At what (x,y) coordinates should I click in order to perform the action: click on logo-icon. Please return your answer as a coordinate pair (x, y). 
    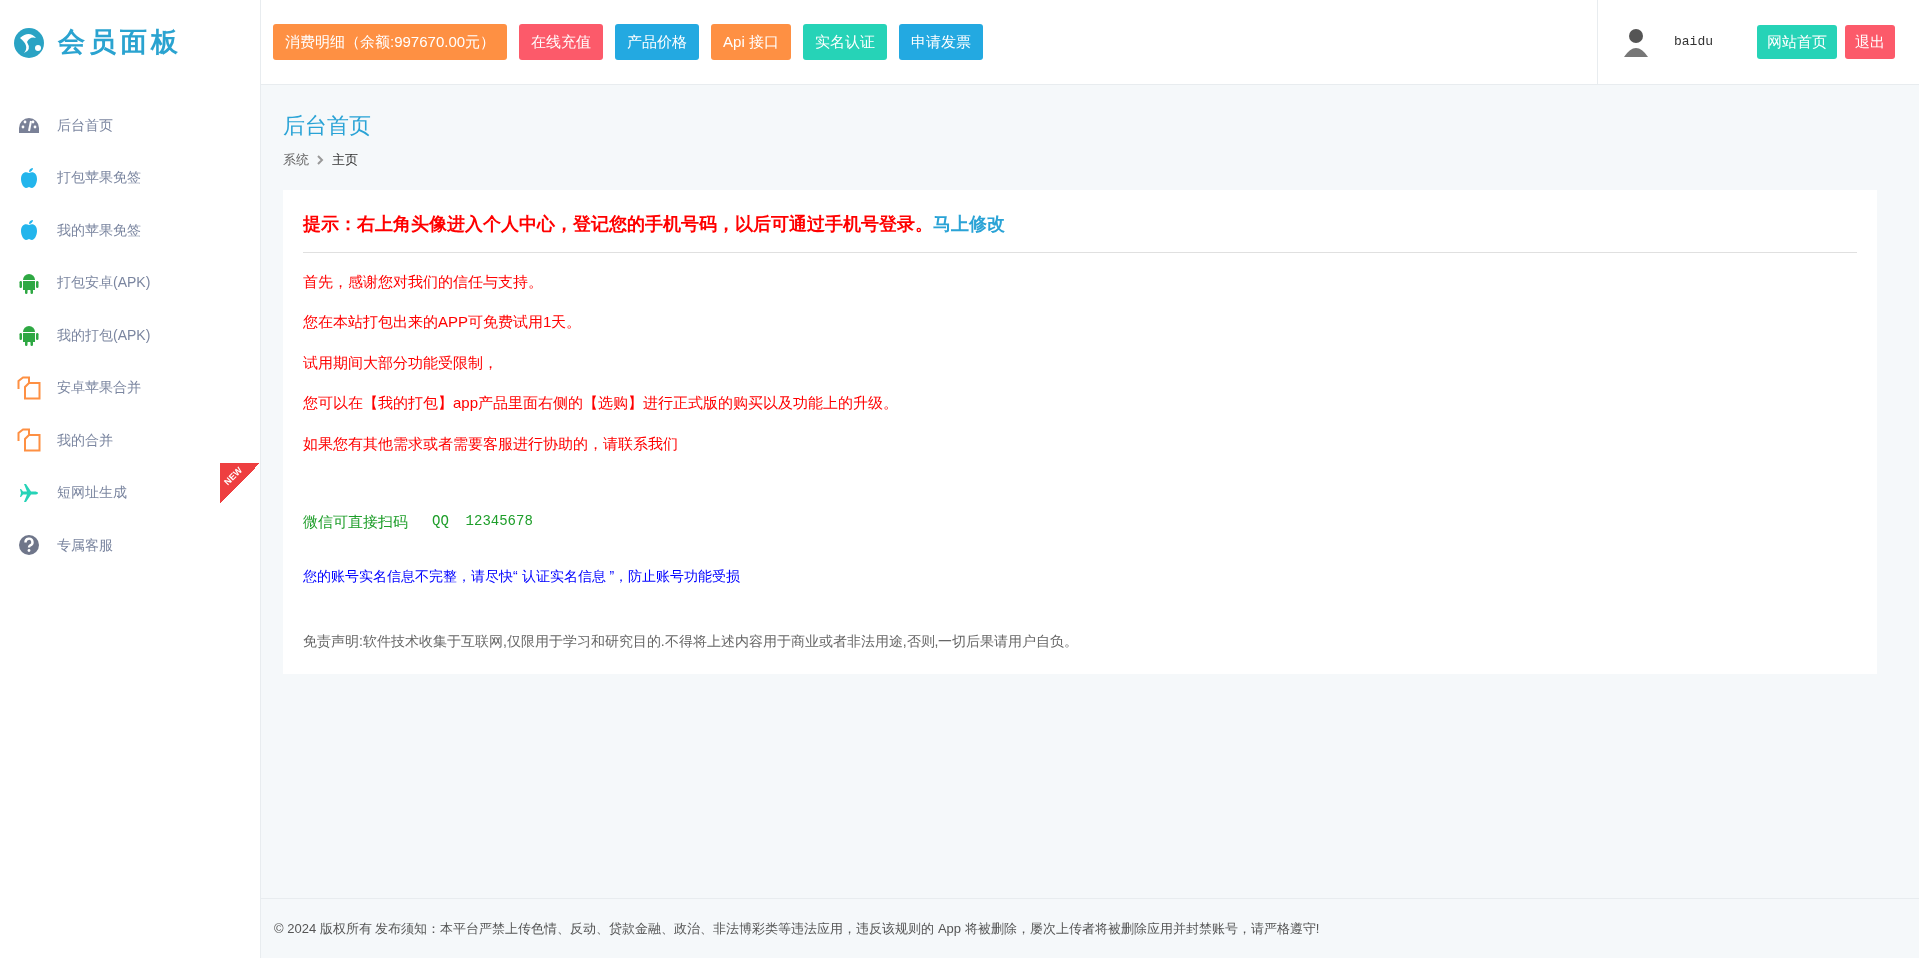
    Looking at the image, I should click on (29, 42).